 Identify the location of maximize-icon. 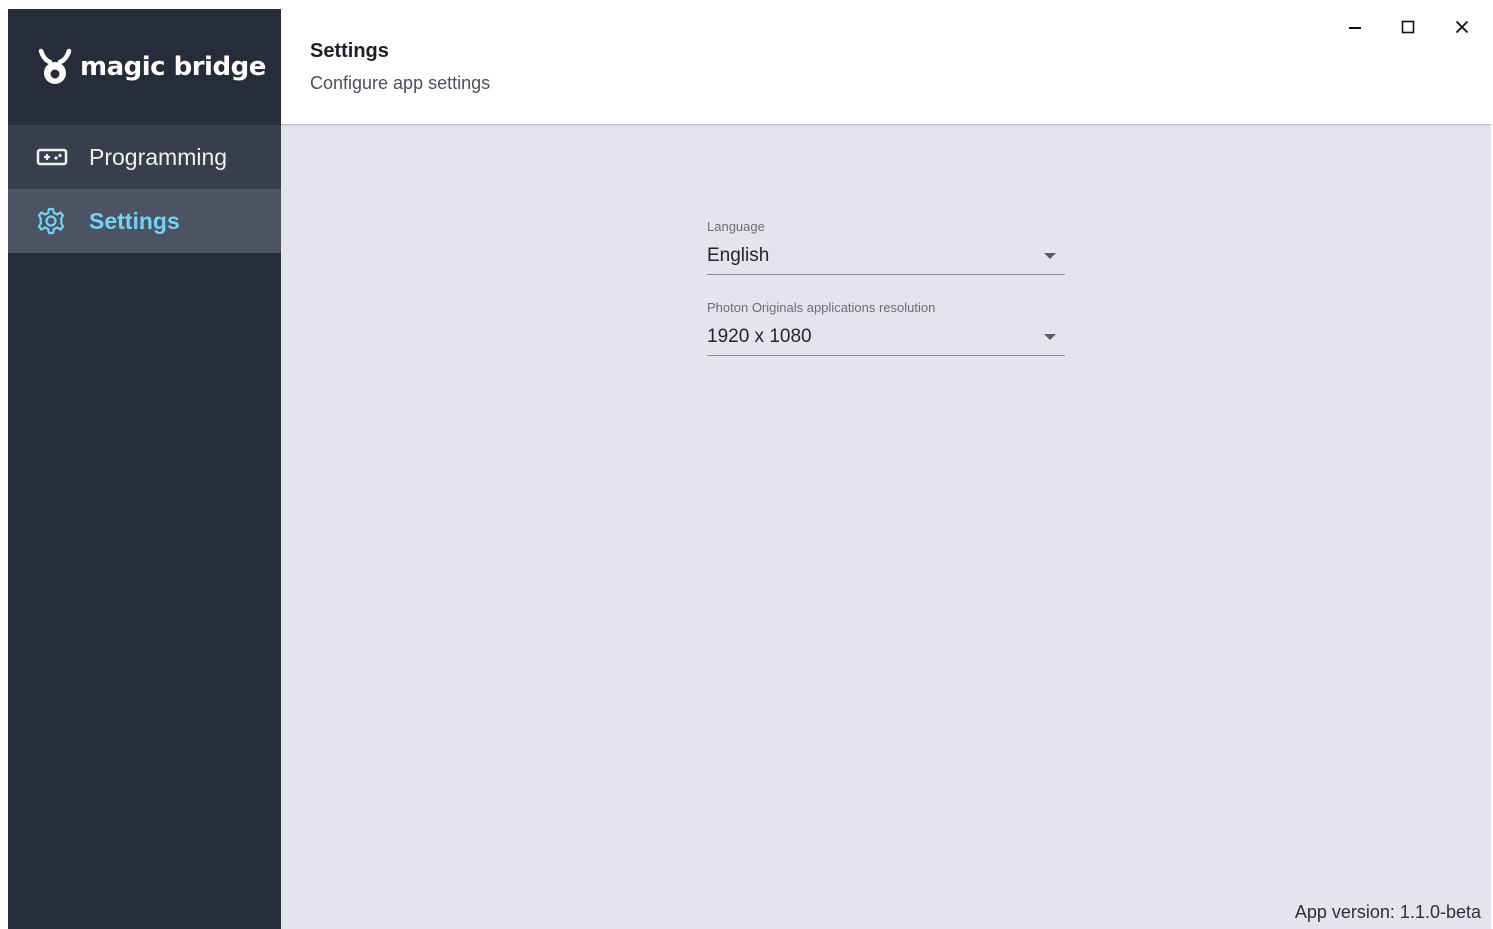
(1408, 29).